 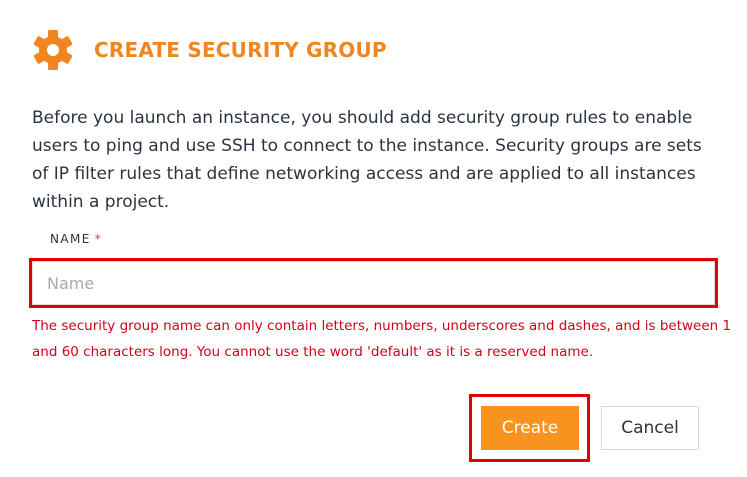 I want to click on name-label-text: NAME, so click(x=70, y=239).